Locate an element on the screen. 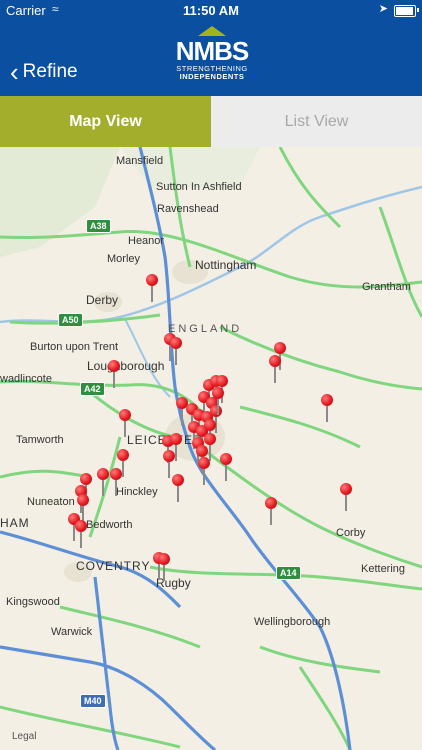 The width and height of the screenshot is (422, 750). place-label: Warwick is located at coordinates (72, 632).